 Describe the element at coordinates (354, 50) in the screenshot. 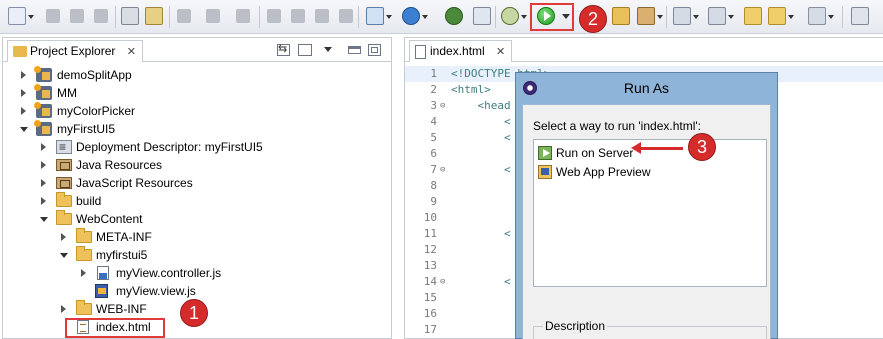

I see `minimize-icon` at that location.